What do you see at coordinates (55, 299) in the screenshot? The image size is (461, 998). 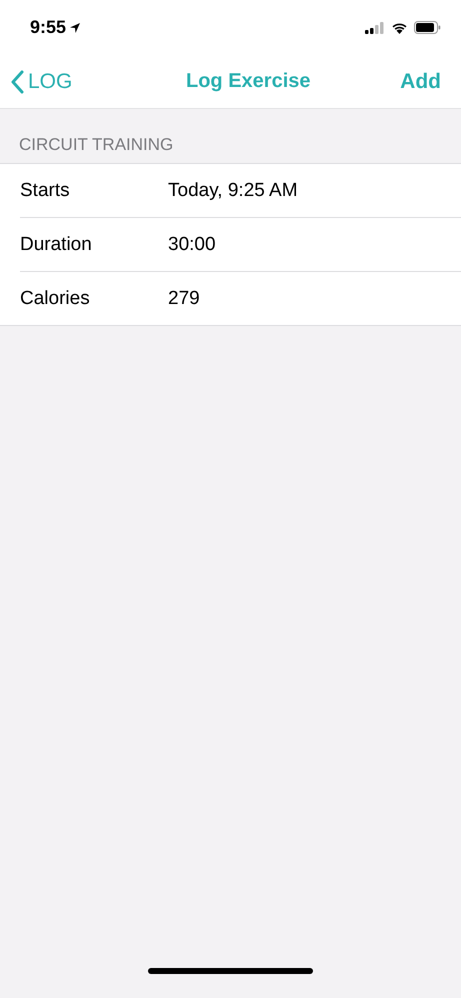 I see `row-label: Calories` at bounding box center [55, 299].